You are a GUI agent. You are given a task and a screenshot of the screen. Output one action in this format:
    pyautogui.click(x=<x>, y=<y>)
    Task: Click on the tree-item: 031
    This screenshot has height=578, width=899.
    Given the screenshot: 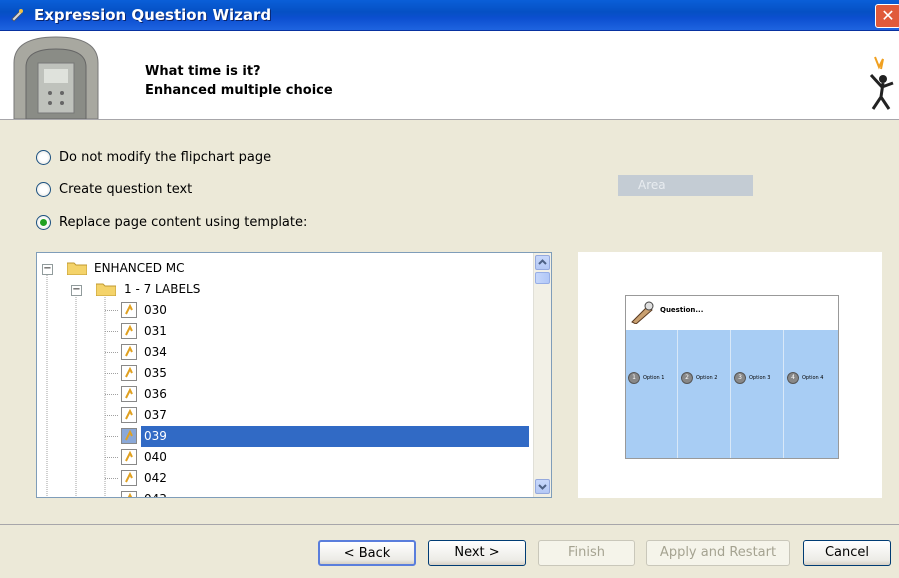 What is the action you would take?
    pyautogui.click(x=286, y=331)
    